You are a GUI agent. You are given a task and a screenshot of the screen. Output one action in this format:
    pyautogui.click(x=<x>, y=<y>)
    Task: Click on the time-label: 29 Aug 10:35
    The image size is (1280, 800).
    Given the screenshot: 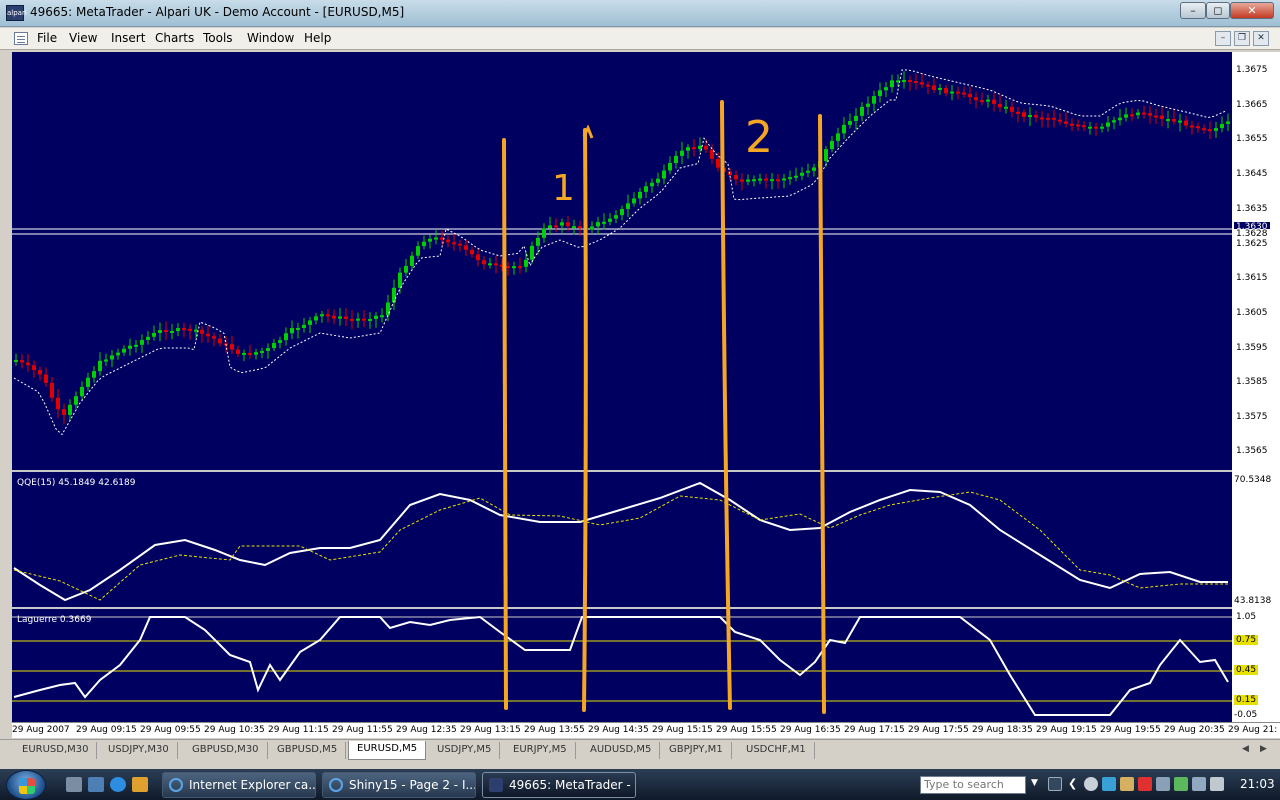 What is the action you would take?
    pyautogui.click(x=234, y=730)
    